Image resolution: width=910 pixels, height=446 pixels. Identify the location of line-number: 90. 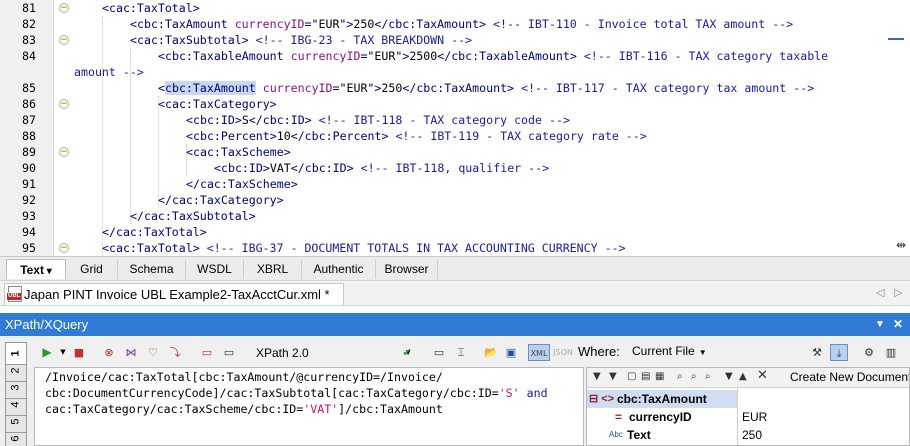
(29, 168).